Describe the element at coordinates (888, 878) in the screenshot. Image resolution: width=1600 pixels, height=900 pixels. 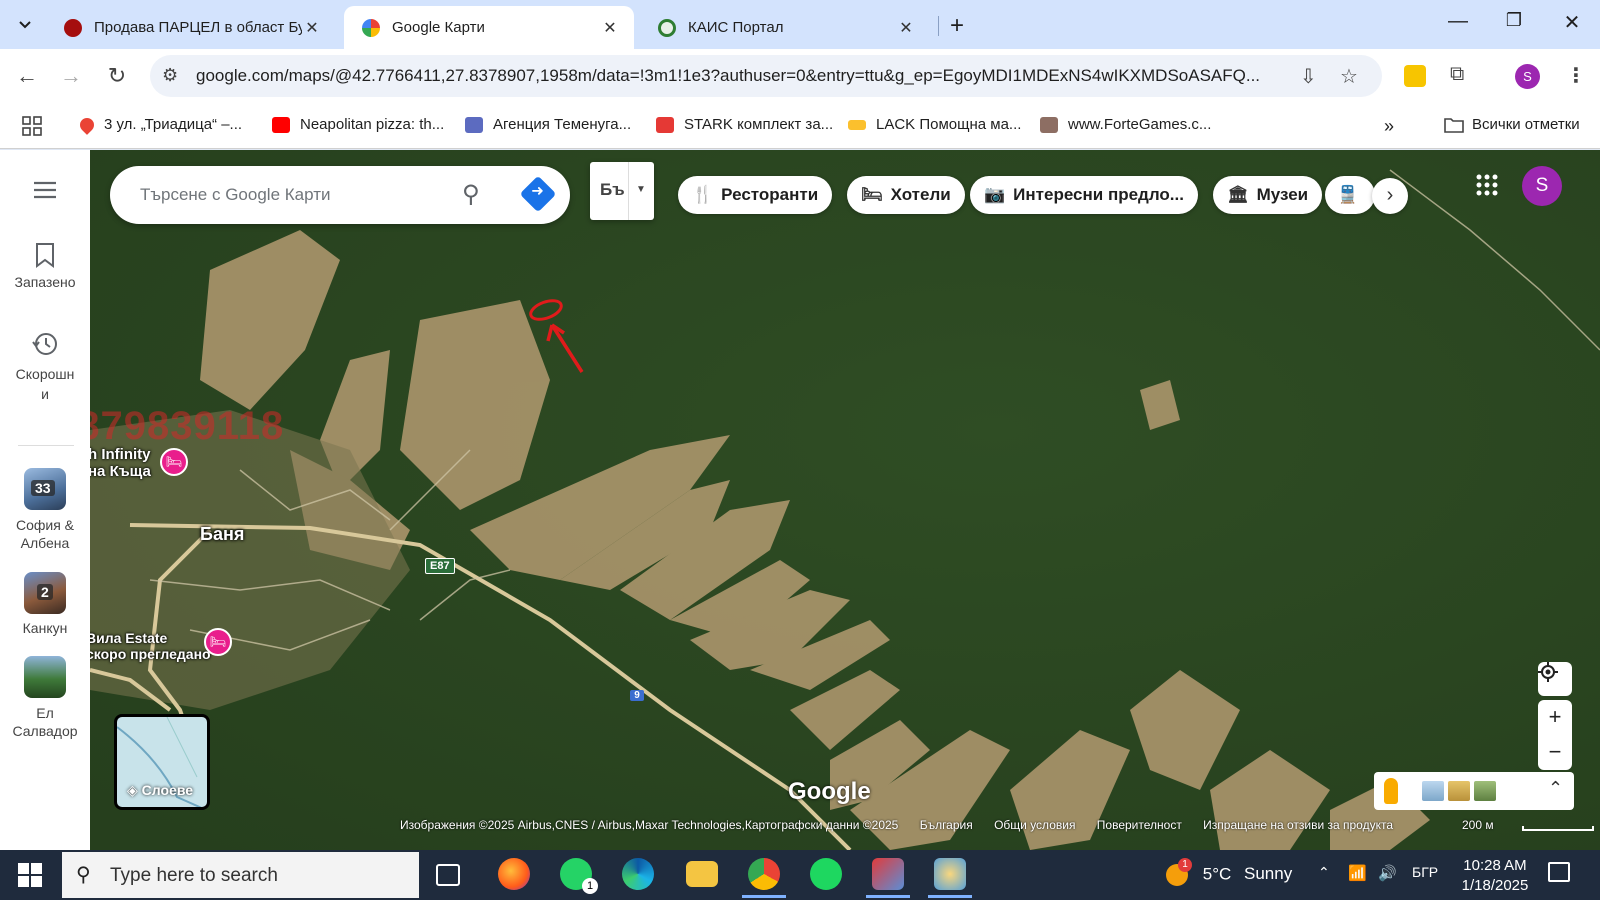
I see `snipping-tool-icon` at that location.